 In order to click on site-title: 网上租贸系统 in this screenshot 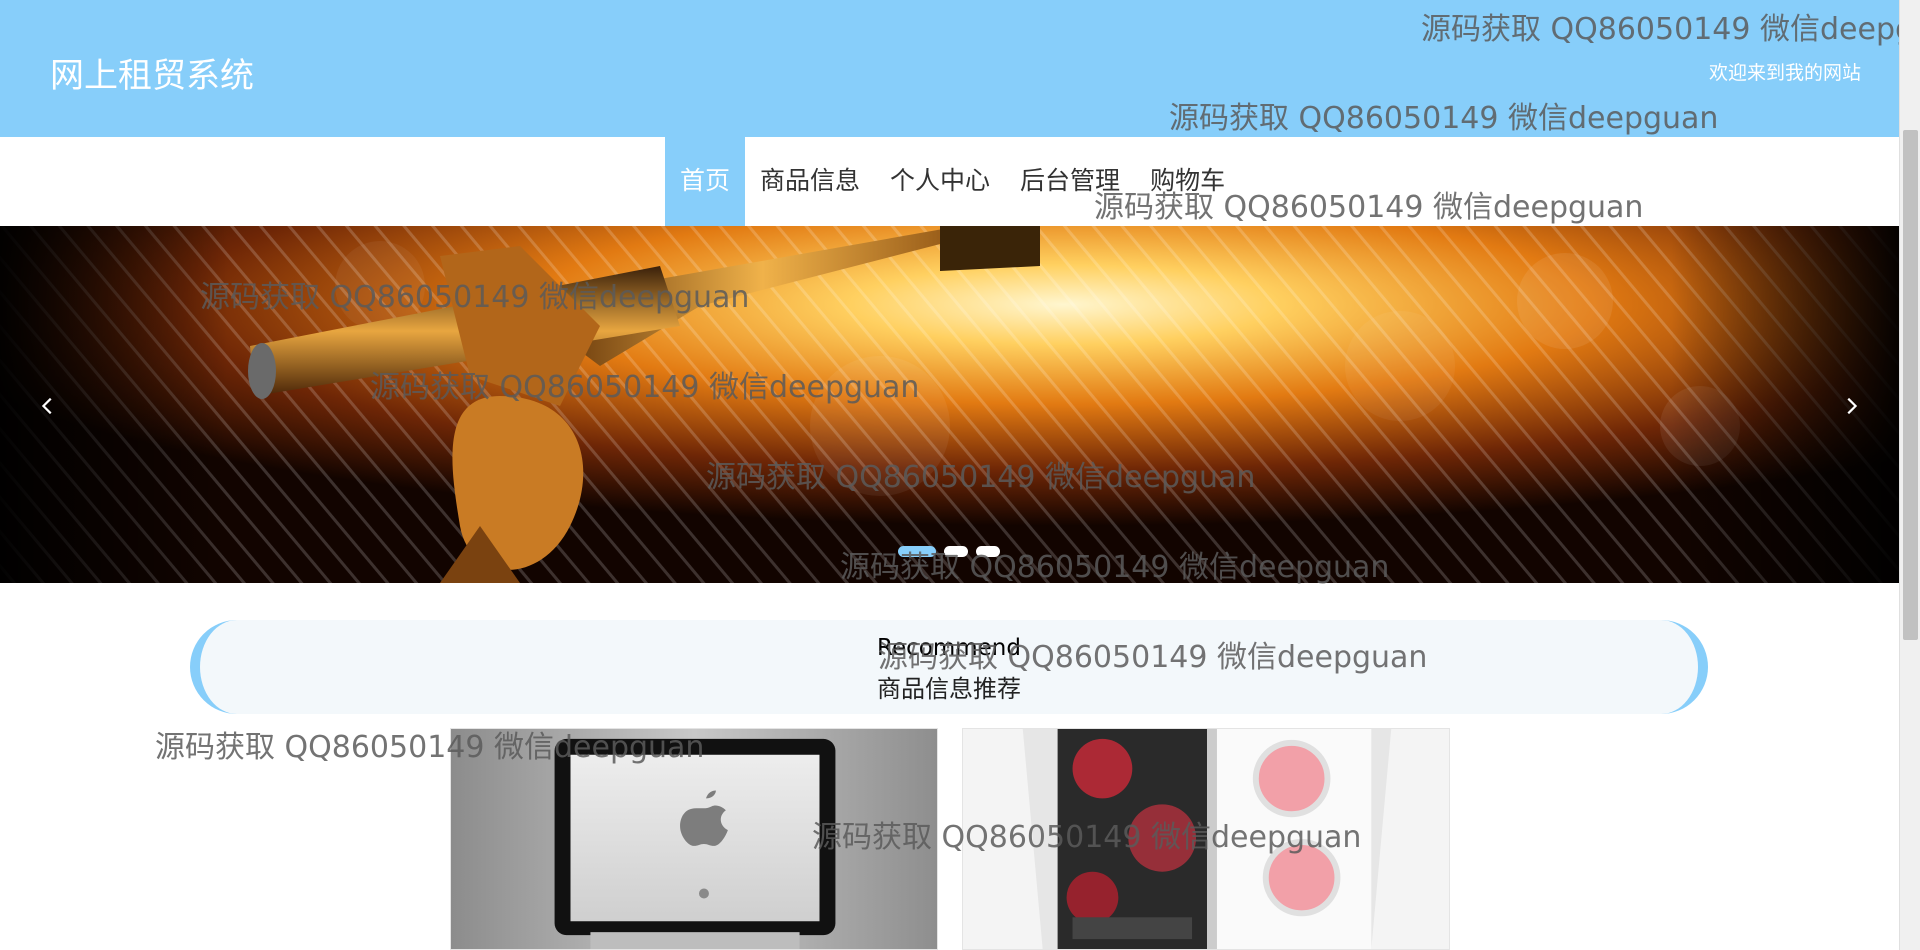, I will do `click(152, 76)`.